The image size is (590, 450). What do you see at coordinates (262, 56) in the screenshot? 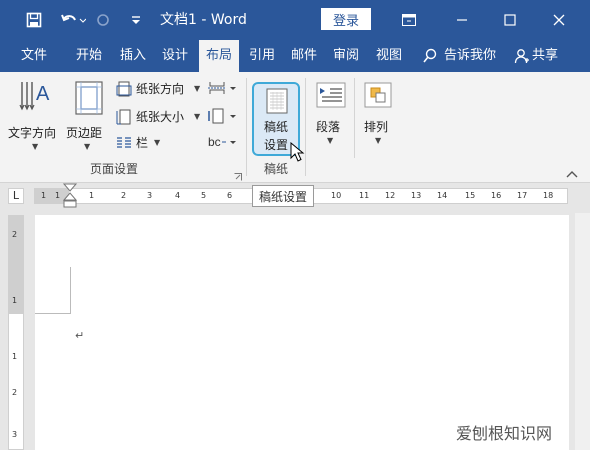
I see `tab-references: 引用` at bounding box center [262, 56].